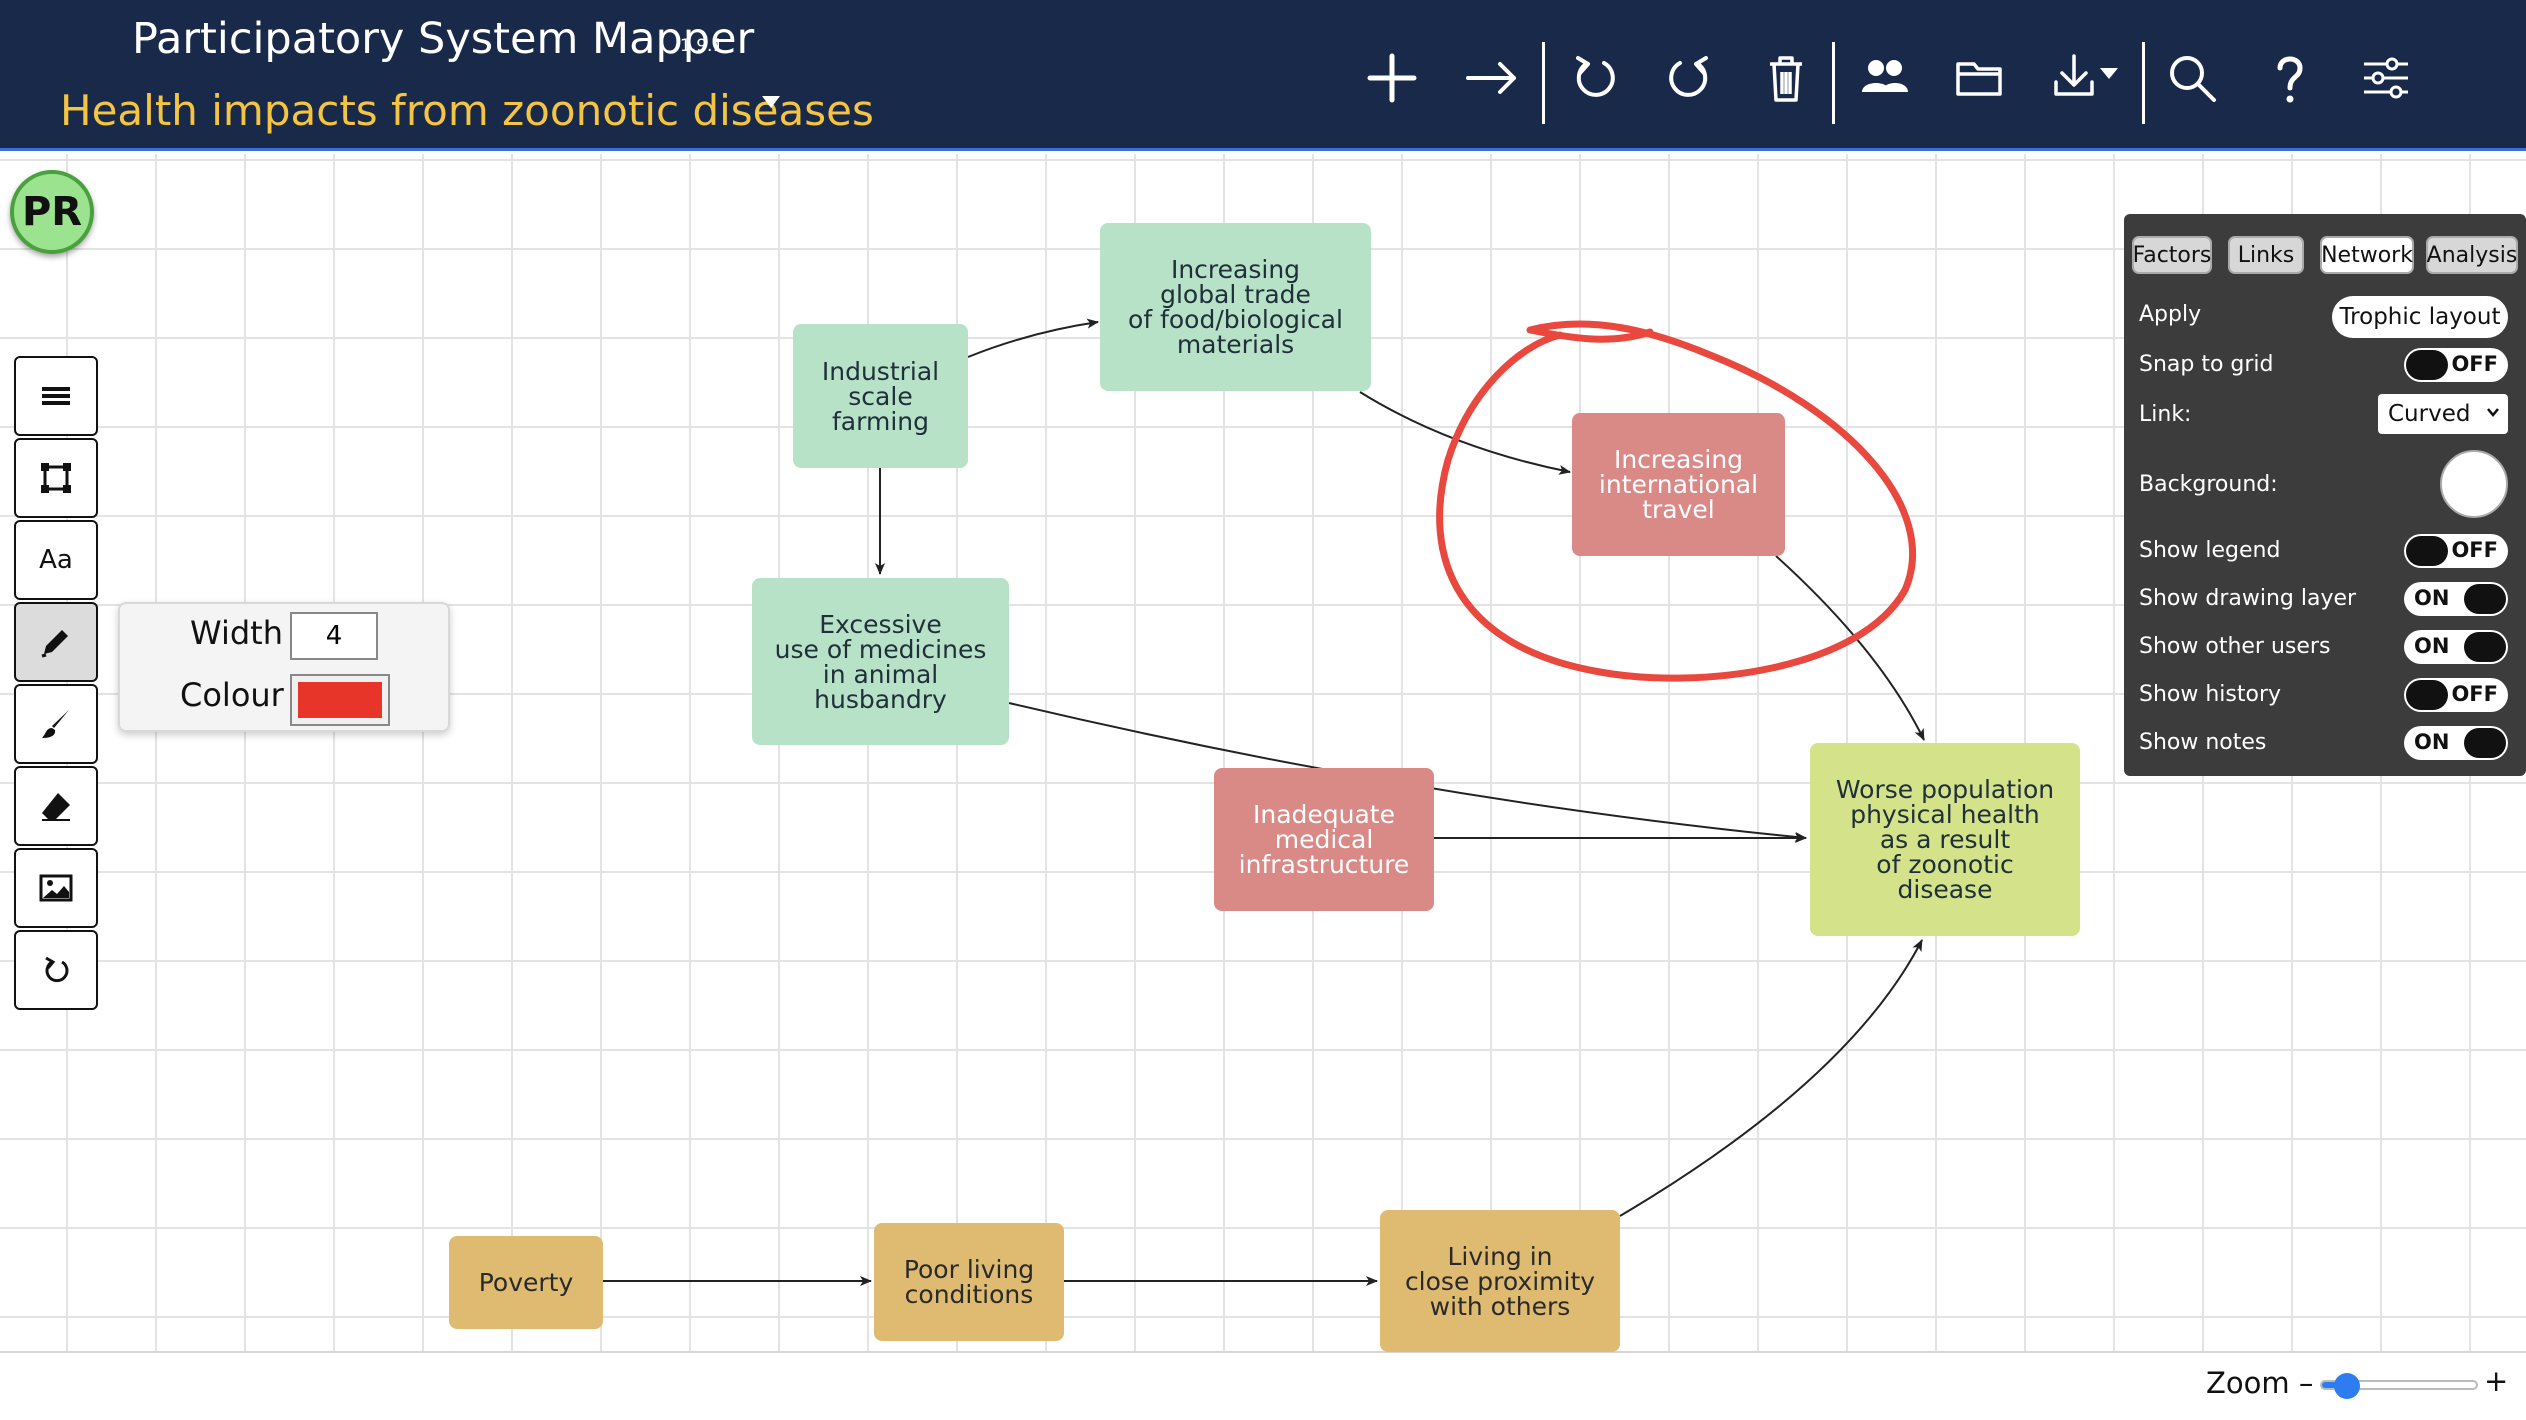 The image size is (2526, 1420). What do you see at coordinates (2248, 598) in the screenshot?
I see `show-drawing-layer-label: Show drawing layer` at bounding box center [2248, 598].